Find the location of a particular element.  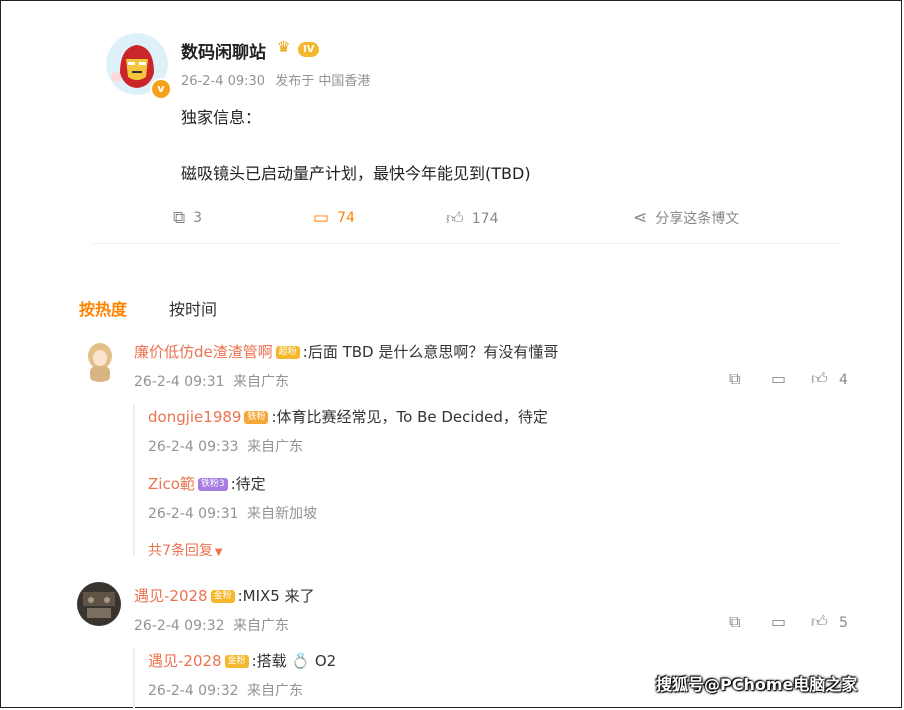

more-replies-link: 共7条回复 ▼ is located at coordinates (185, 550).